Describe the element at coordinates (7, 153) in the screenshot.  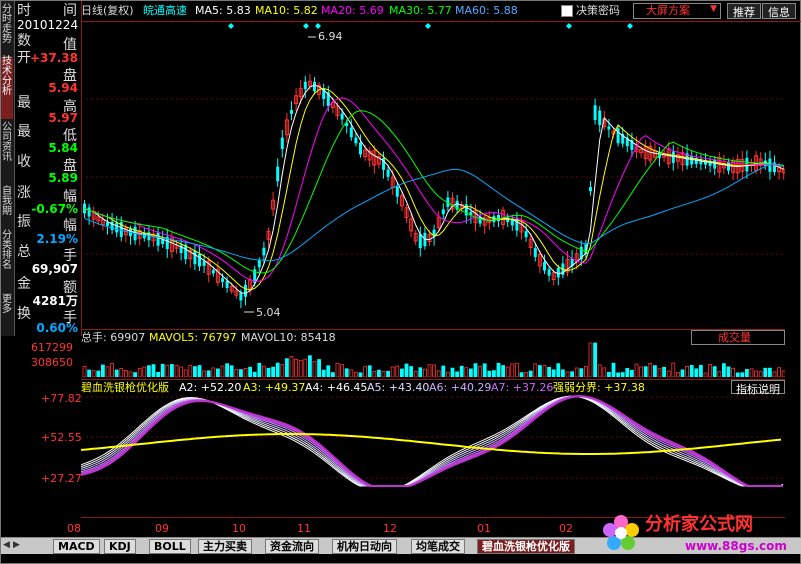
I see `rail-tab-company-news: 公司资讯` at that location.